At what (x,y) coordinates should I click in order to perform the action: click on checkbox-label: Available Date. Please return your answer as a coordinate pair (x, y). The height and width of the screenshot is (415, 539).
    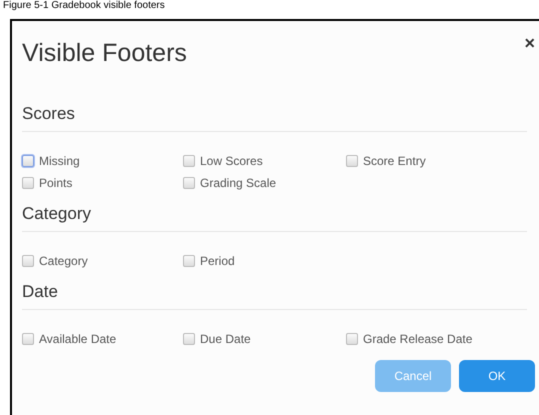
    Looking at the image, I should click on (77, 339).